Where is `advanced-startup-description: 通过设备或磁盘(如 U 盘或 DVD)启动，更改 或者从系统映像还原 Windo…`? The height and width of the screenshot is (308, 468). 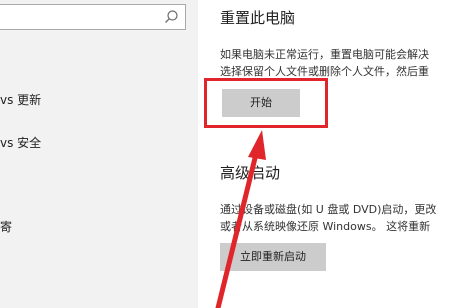 advanced-startup-description: 通过设备或磁盘(如 U 盘或 DVD)启动，更改 或者从系统映像还原 Windo… is located at coordinates (328, 218).